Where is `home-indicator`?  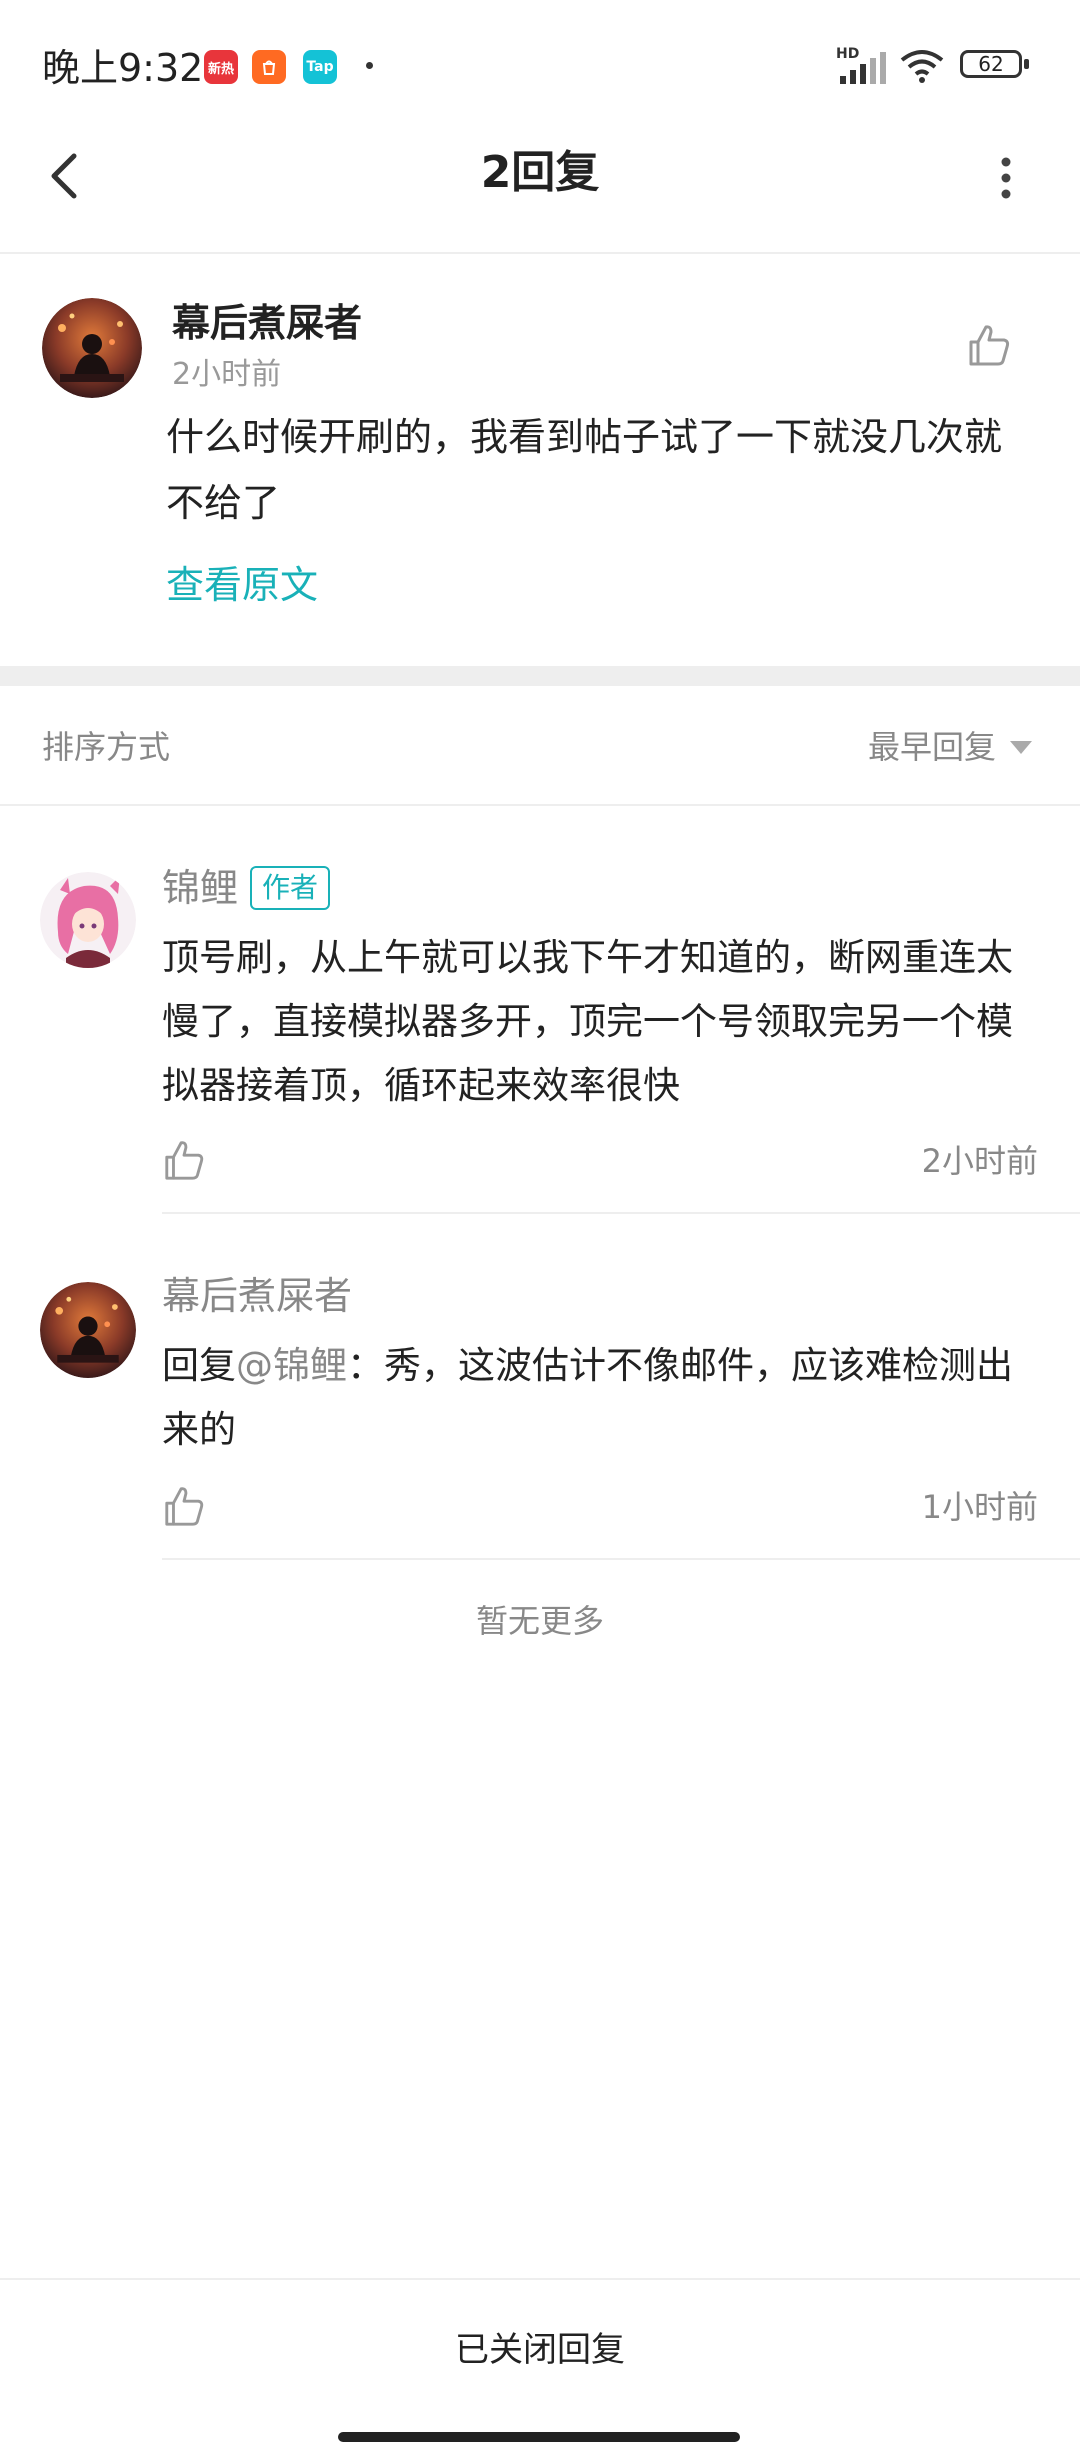 home-indicator is located at coordinates (539, 2437).